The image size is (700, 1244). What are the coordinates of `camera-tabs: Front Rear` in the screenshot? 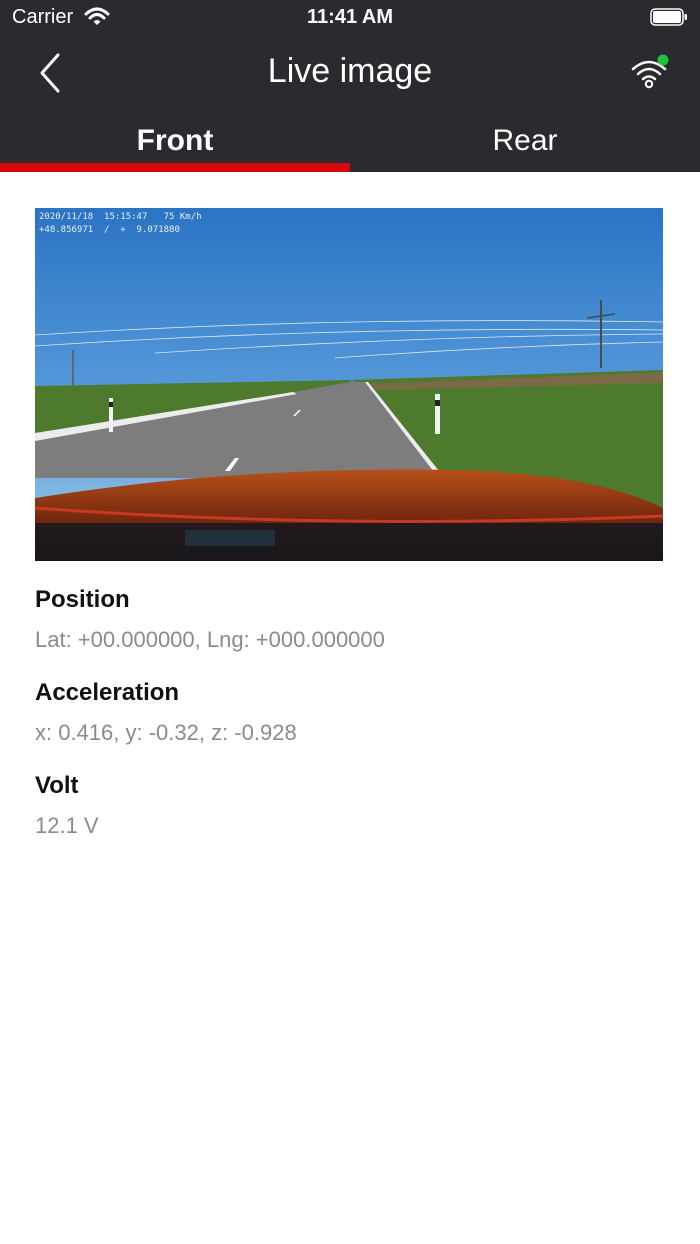 It's located at (350, 142).